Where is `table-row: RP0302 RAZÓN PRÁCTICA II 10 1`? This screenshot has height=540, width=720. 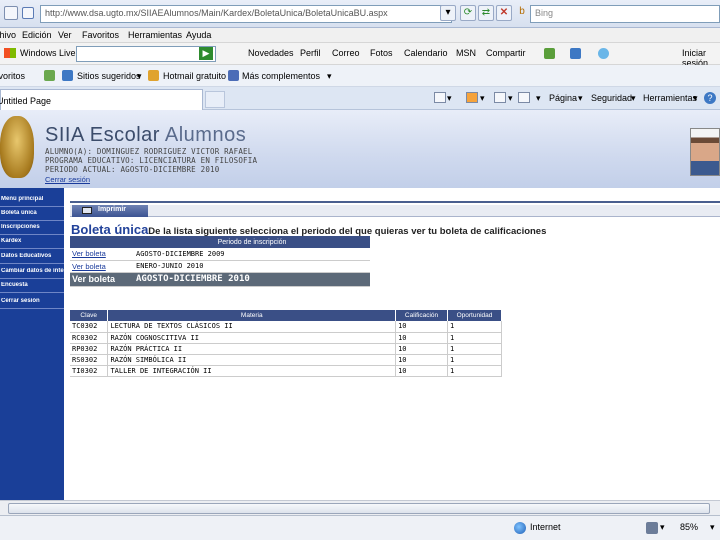
table-row: RP0302 RAZÓN PRÁCTICA II 10 1 is located at coordinates (286, 349).